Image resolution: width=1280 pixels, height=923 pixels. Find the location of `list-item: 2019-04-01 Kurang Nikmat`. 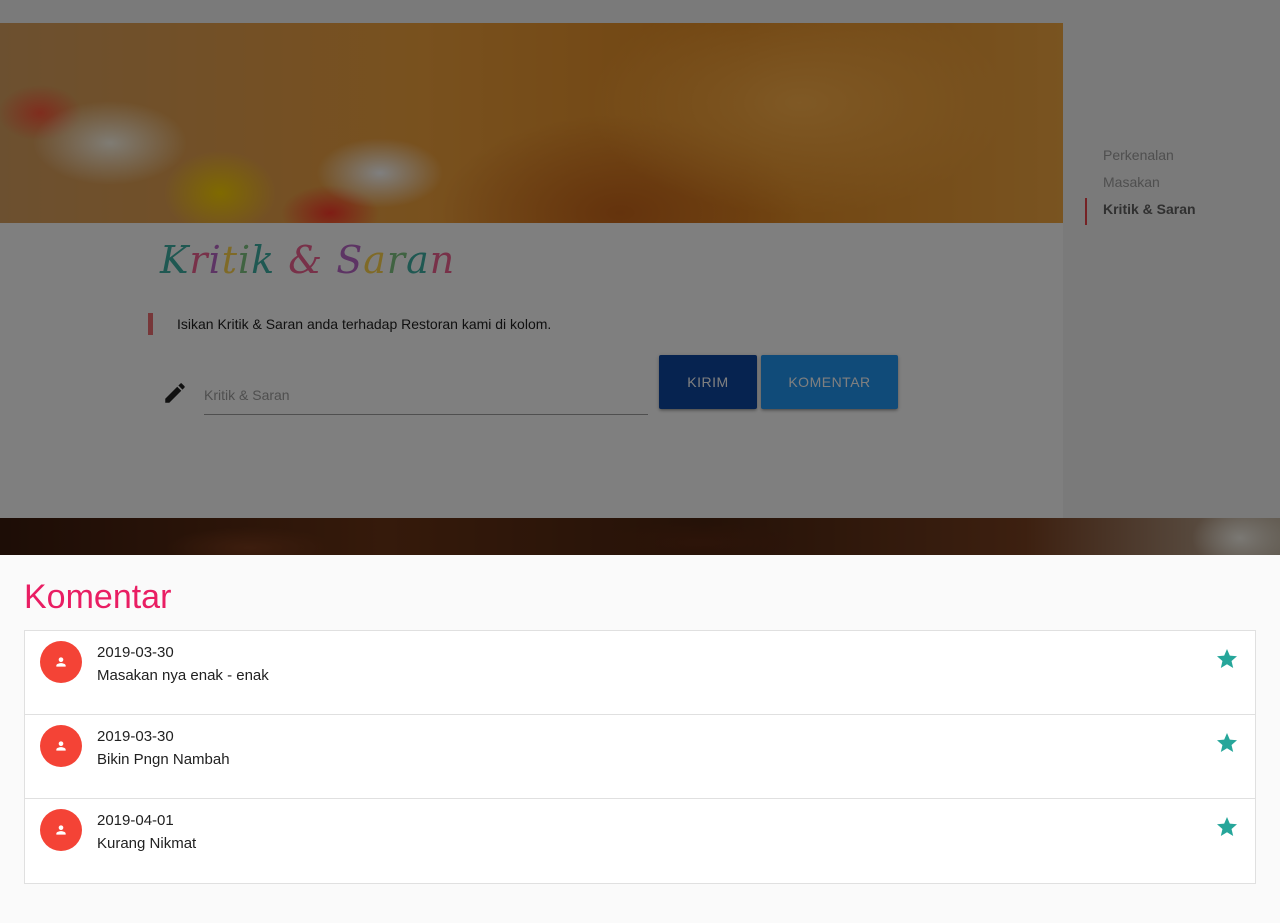

list-item: 2019-04-01 Kurang Nikmat is located at coordinates (640, 841).